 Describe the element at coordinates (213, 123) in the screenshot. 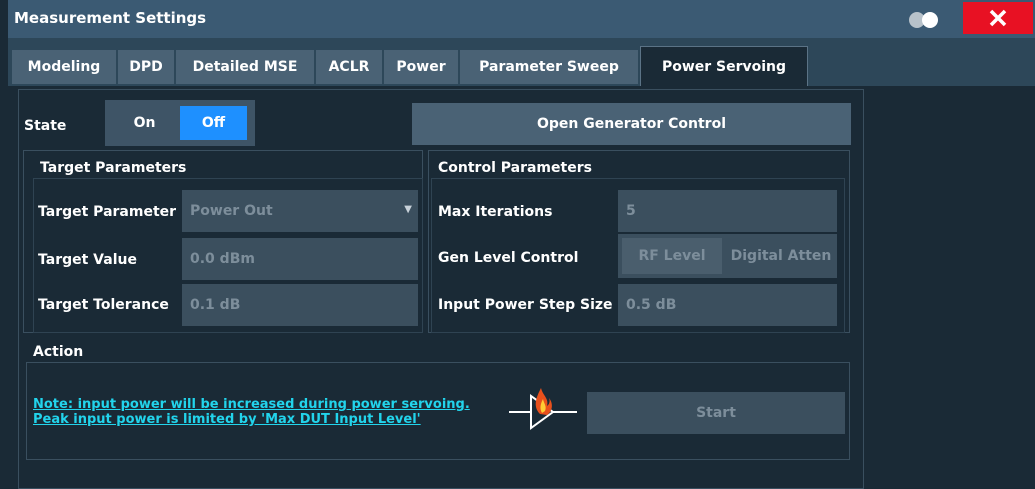

I see `state-off-button: Off` at that location.